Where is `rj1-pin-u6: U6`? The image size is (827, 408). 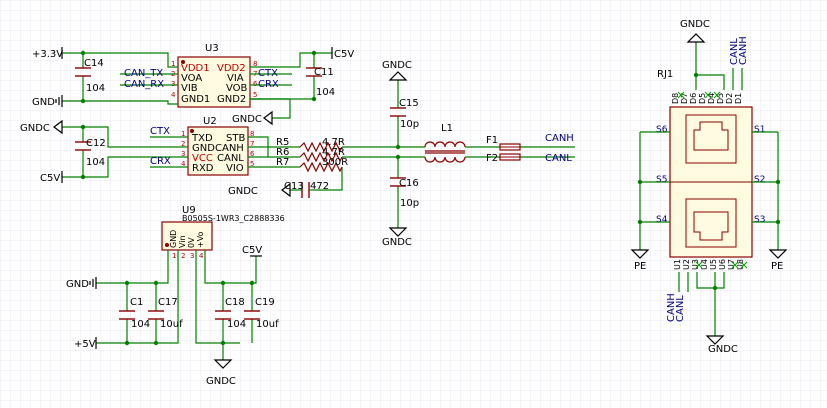 rj1-pin-u6: U6 is located at coordinates (722, 264).